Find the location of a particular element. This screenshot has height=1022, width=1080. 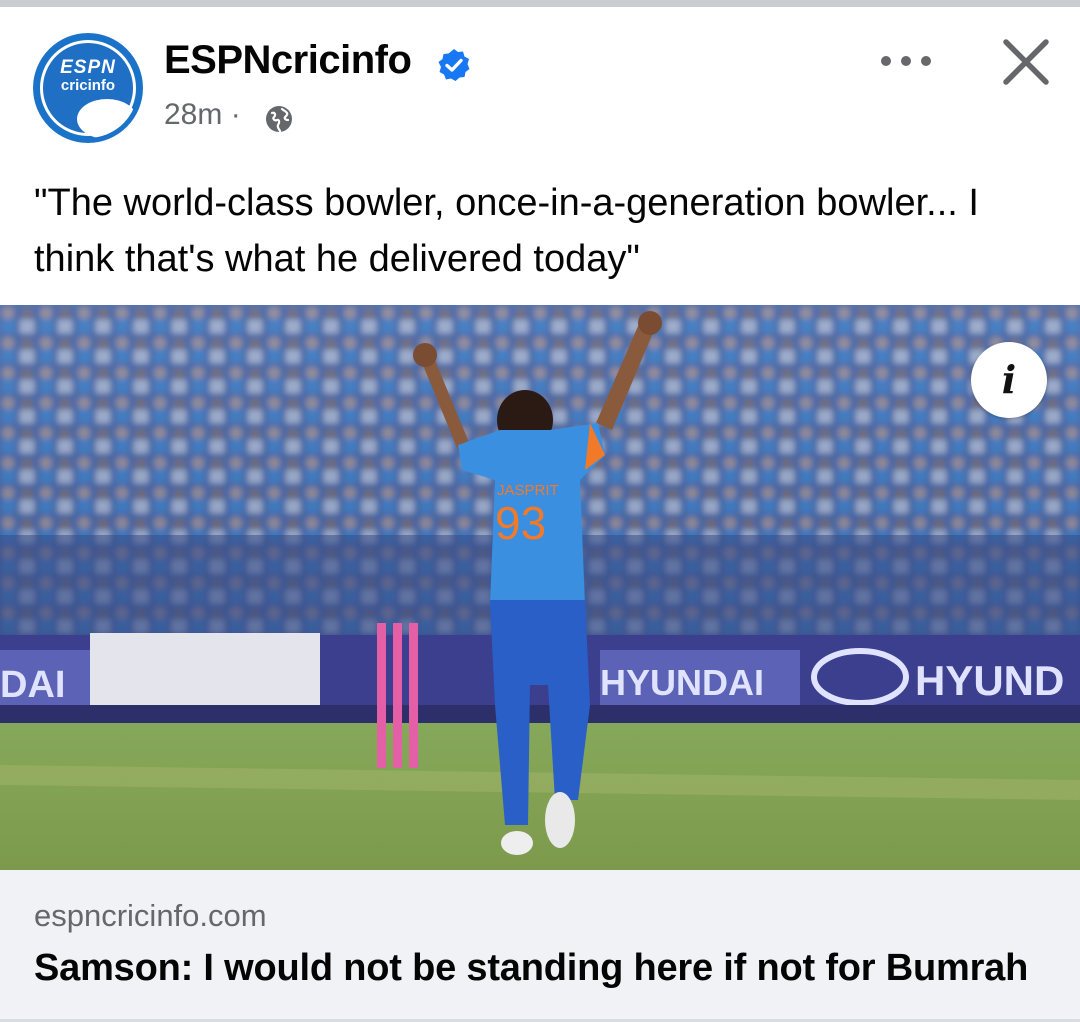

info-icon: i is located at coordinates (1009, 379).